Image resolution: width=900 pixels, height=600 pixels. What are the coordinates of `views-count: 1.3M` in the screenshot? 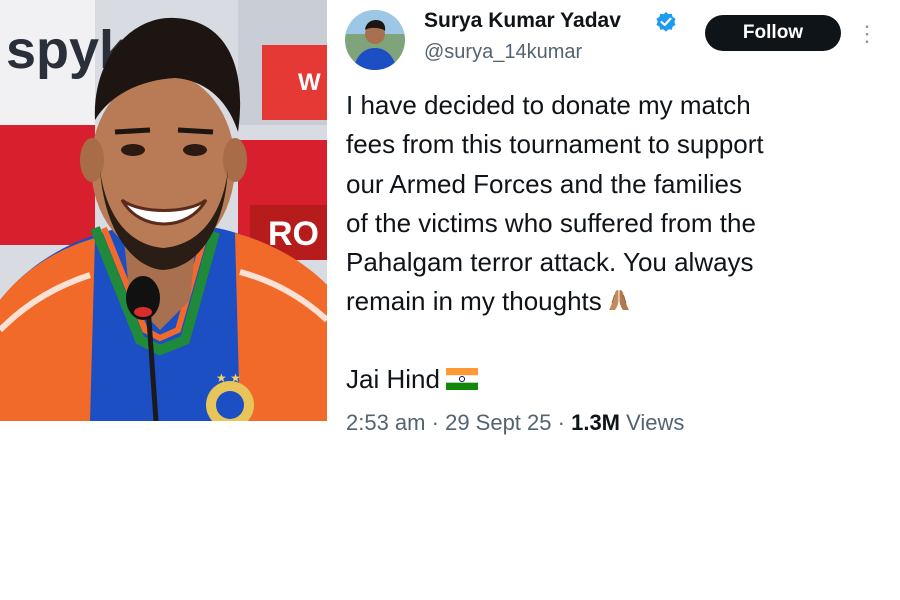 It's located at (596, 422).